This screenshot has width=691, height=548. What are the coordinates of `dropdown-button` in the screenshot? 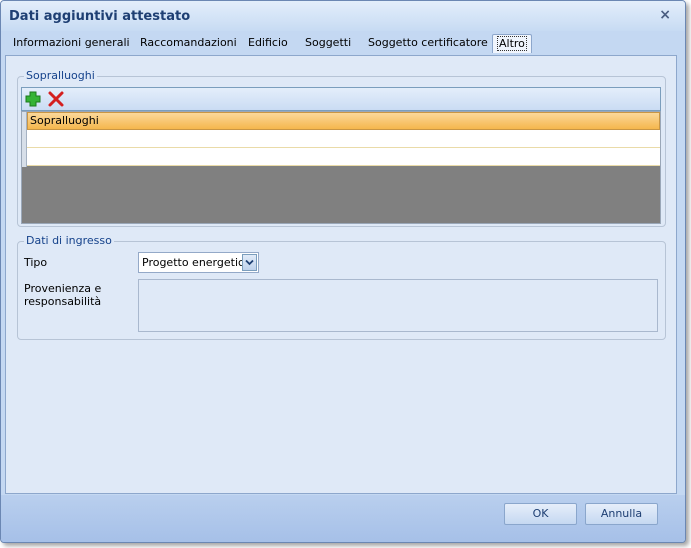 It's located at (249, 262).